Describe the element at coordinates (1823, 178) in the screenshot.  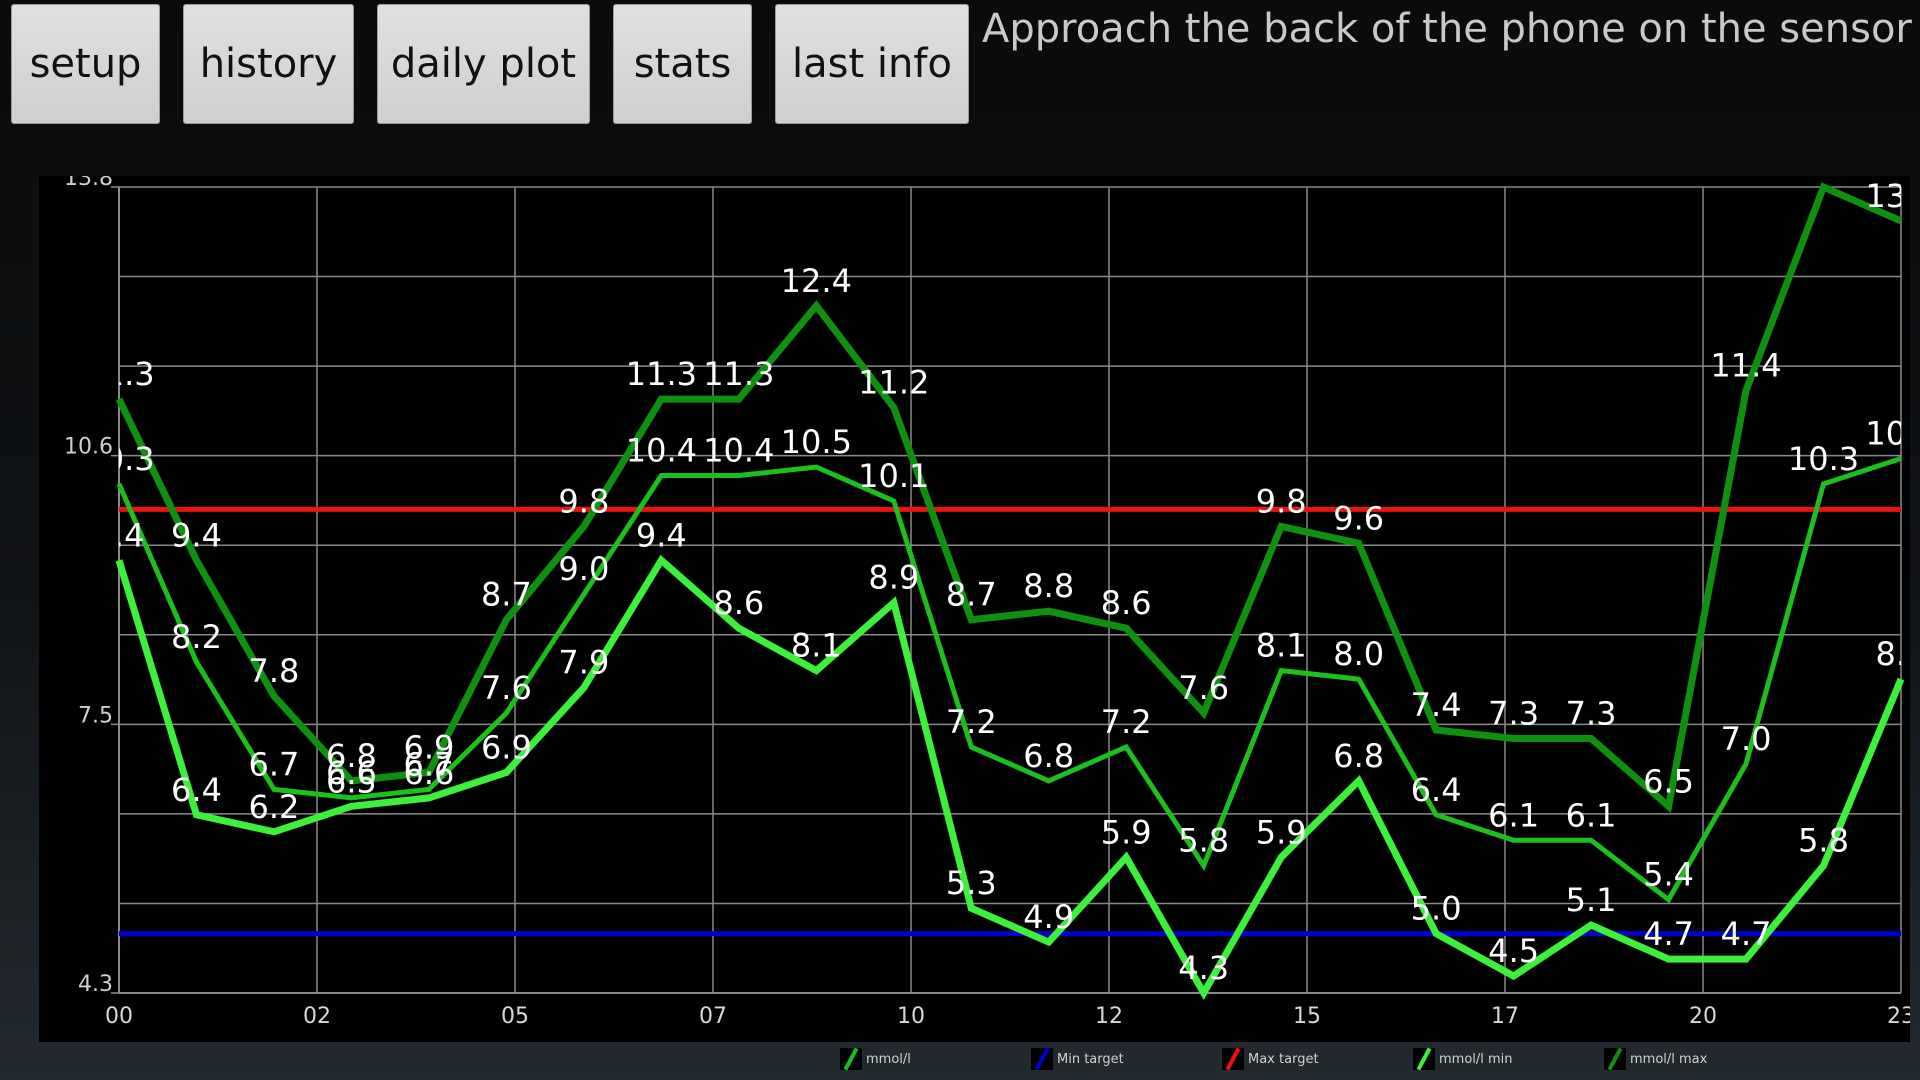
I see `data-label-max: 13.8` at that location.